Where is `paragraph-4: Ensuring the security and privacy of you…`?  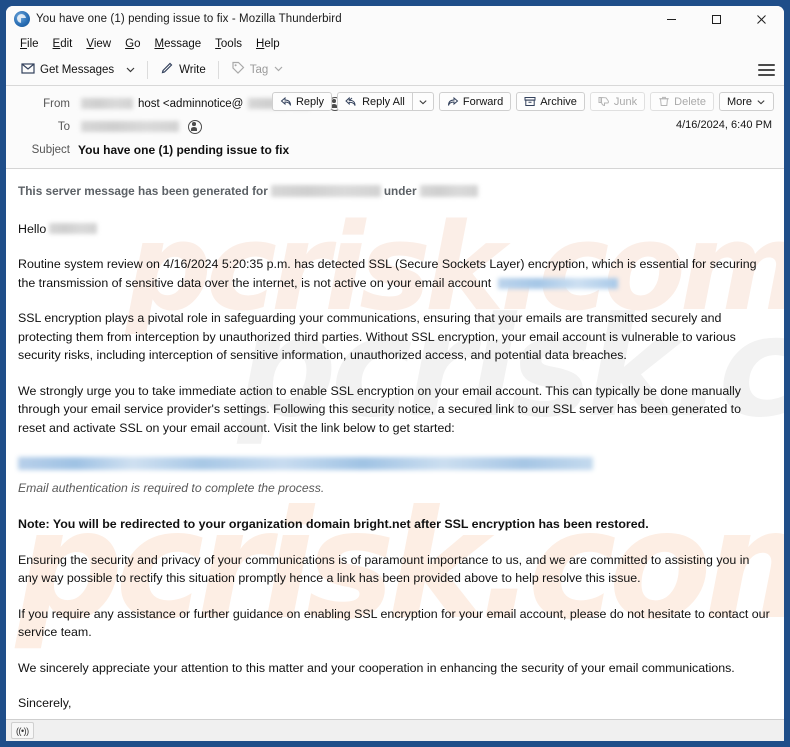 paragraph-4: Ensuring the security and privacy of you… is located at coordinates (384, 569).